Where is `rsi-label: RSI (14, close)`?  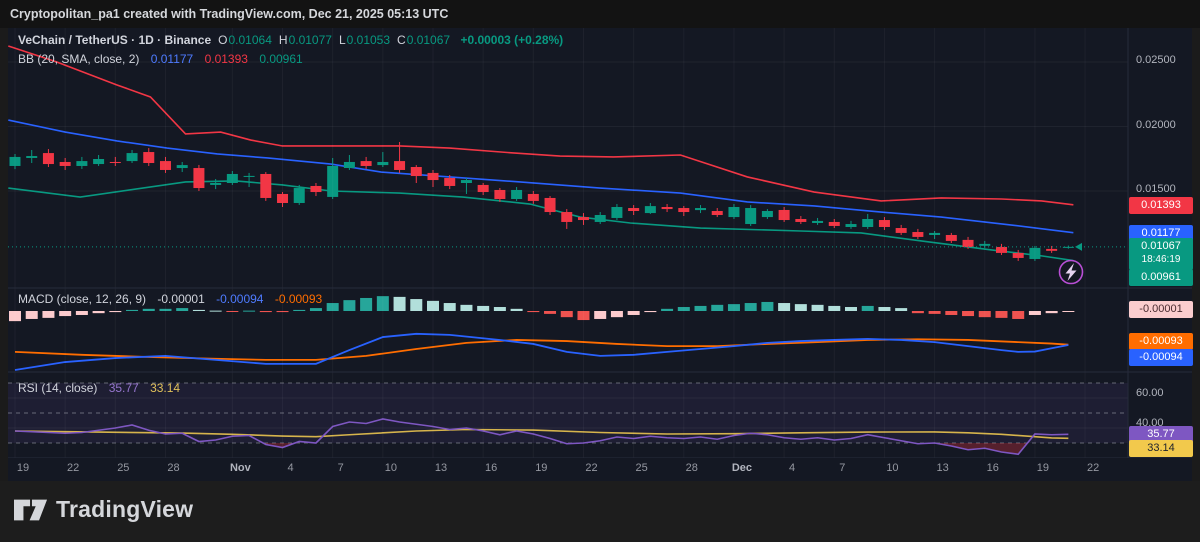 rsi-label: RSI (14, close) is located at coordinates (58, 388).